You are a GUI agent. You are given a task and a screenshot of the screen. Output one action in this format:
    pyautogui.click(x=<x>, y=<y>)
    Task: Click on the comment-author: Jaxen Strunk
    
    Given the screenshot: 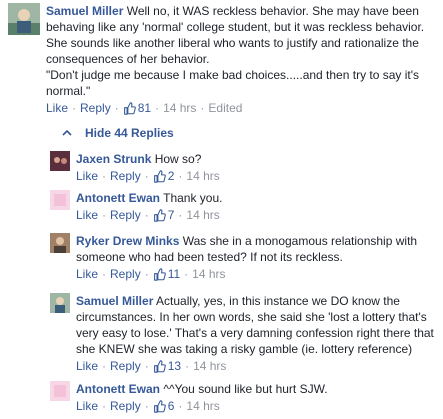 What is the action you would take?
    pyautogui.click(x=113, y=159)
    